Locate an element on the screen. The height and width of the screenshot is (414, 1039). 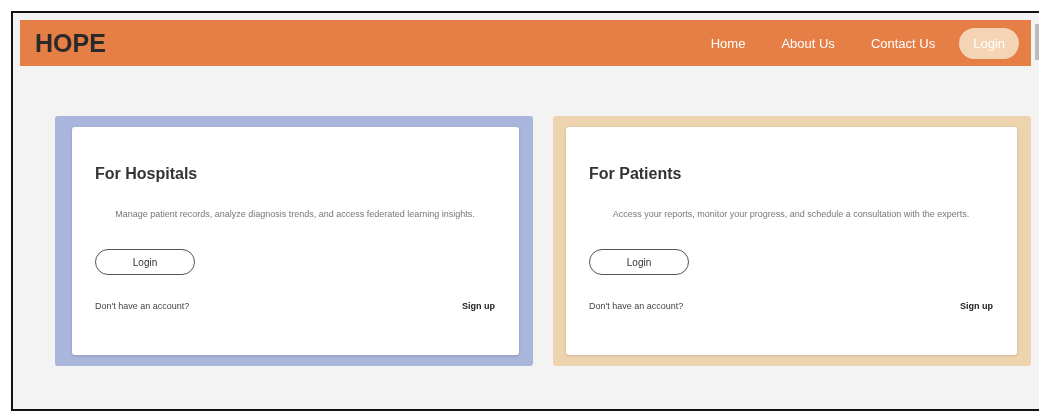
logo-text: HOPE is located at coordinates (70, 43).